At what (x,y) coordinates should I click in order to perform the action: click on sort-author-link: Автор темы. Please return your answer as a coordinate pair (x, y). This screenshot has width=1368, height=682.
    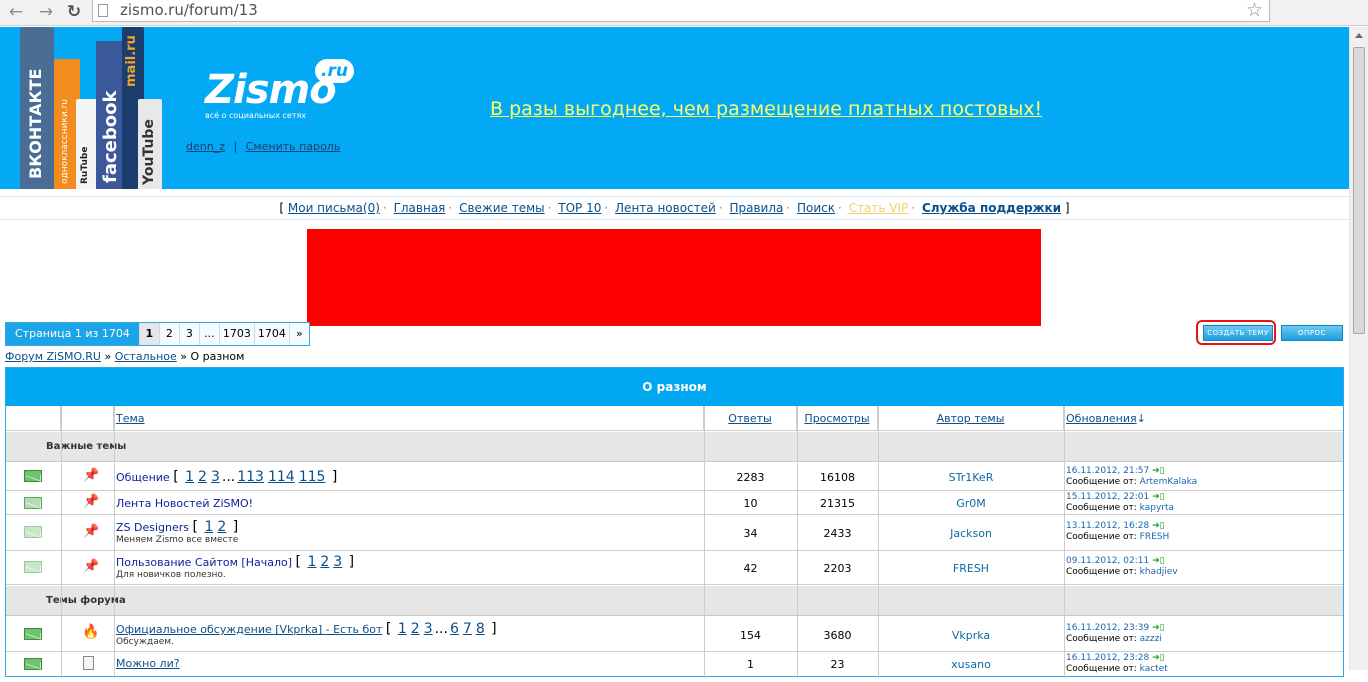
    Looking at the image, I should click on (971, 418).